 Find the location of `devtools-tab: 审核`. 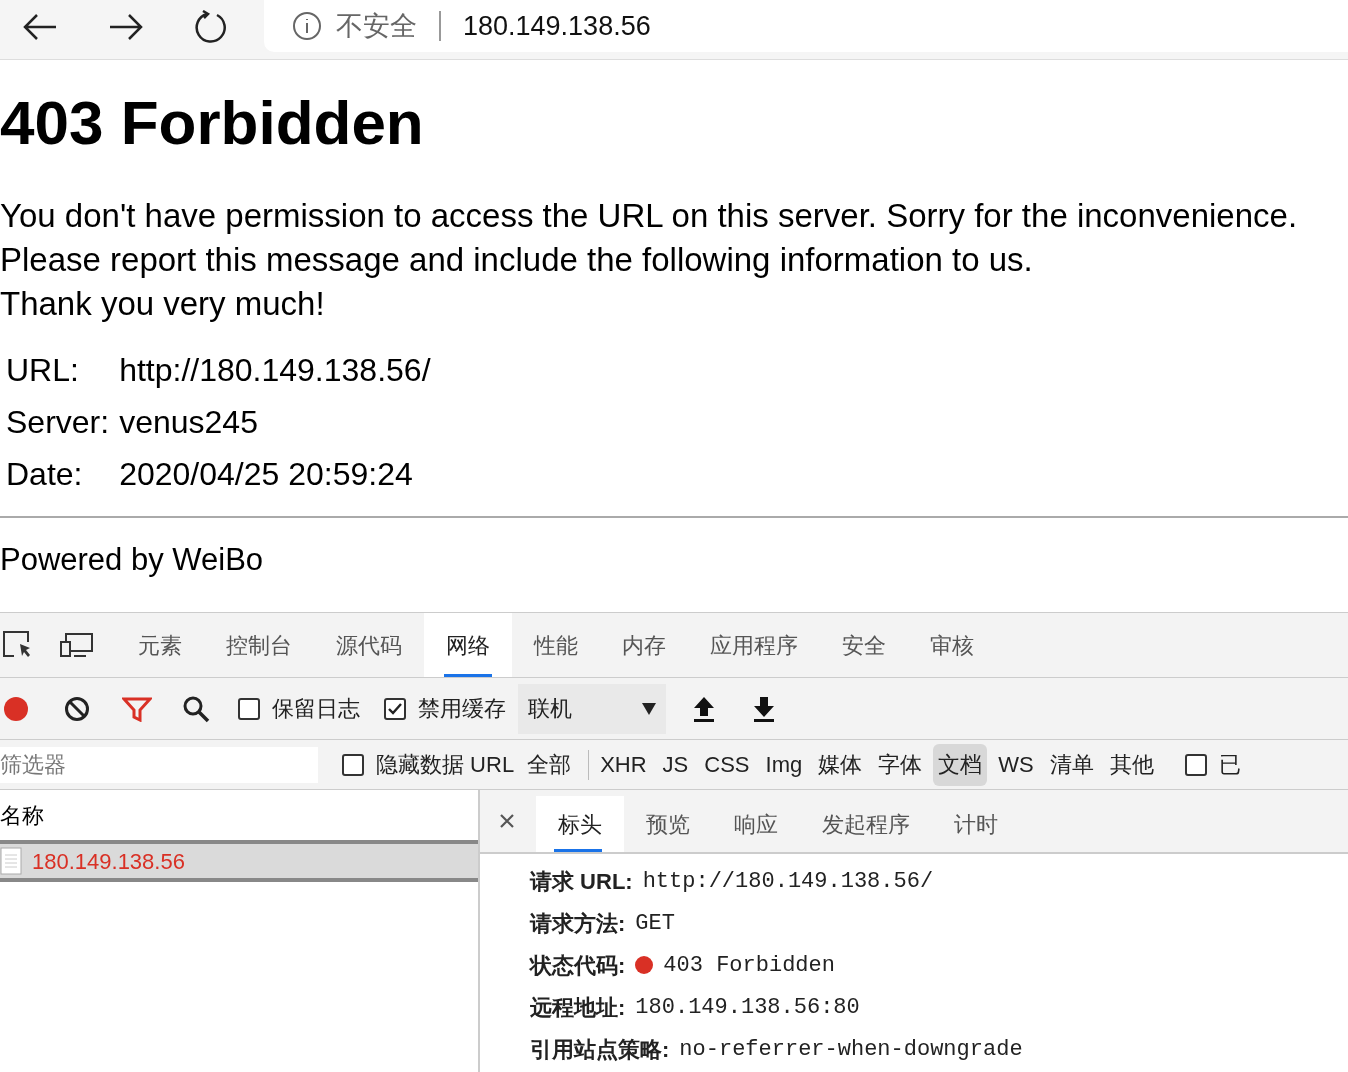

devtools-tab: 审核 is located at coordinates (952, 645).